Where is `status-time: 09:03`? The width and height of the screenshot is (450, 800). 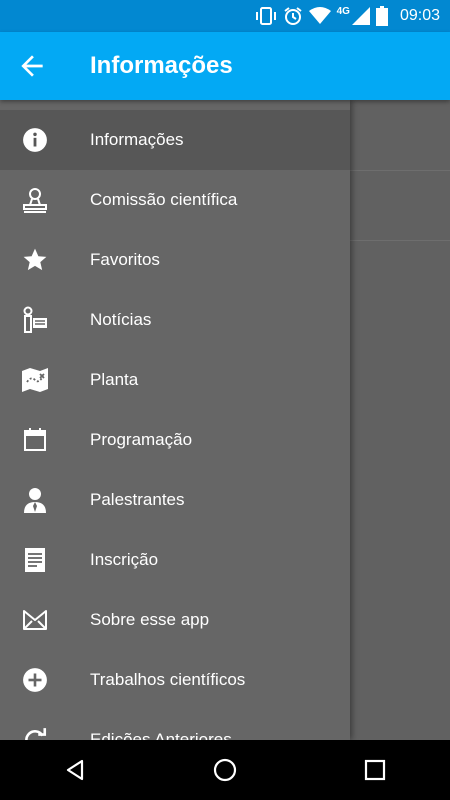
status-time: 09:03 is located at coordinates (419, 15).